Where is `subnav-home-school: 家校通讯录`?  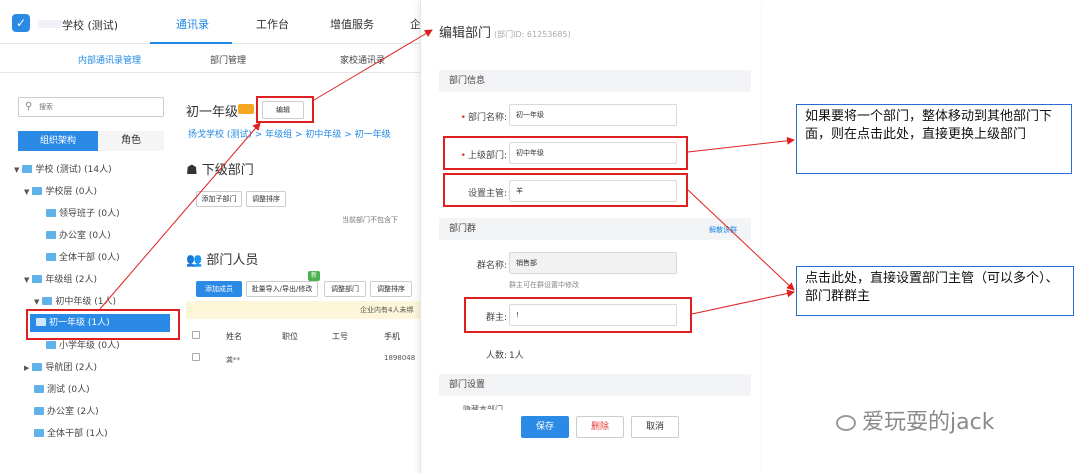 subnav-home-school: 家校通讯录 is located at coordinates (362, 59).